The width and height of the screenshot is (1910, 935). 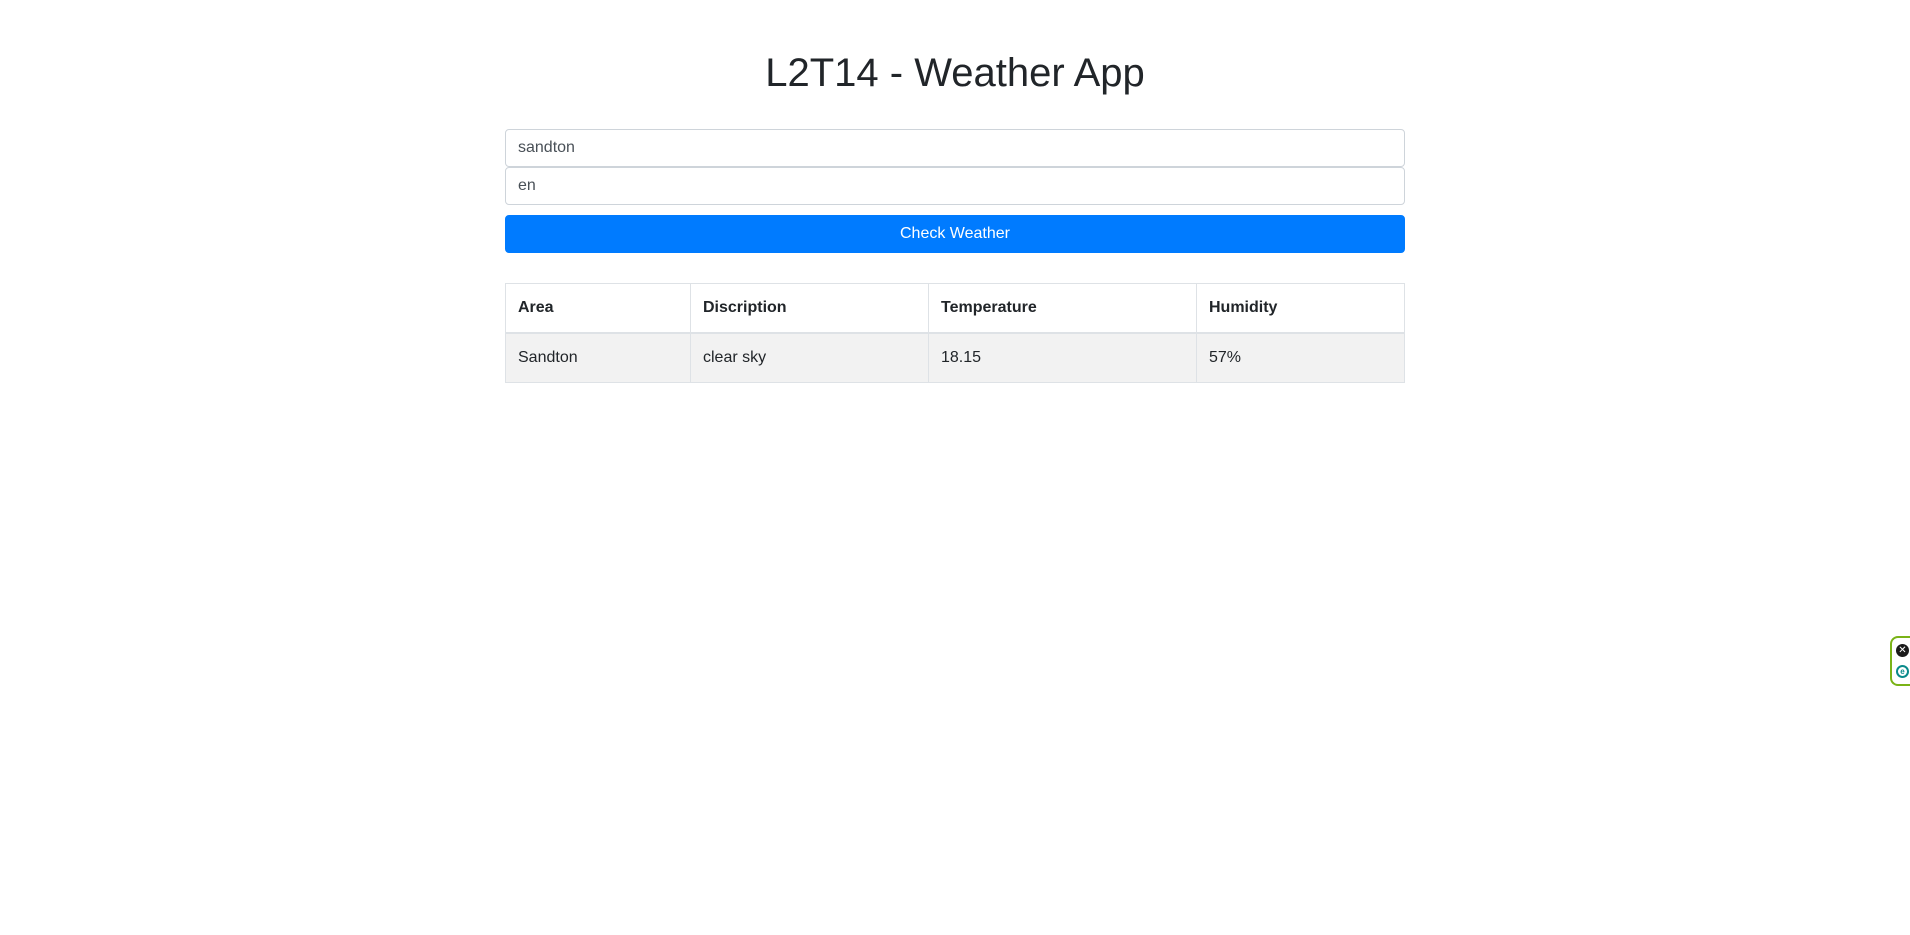 I want to click on extension-icon: e, so click(x=1902, y=671).